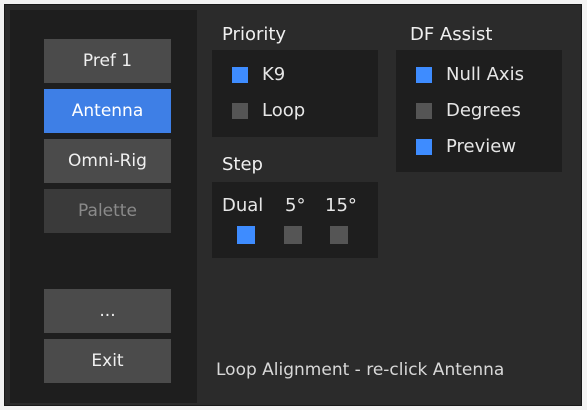 This screenshot has width=587, height=410. What do you see at coordinates (341, 205) in the screenshot?
I see `step-label-15: 15°` at bounding box center [341, 205].